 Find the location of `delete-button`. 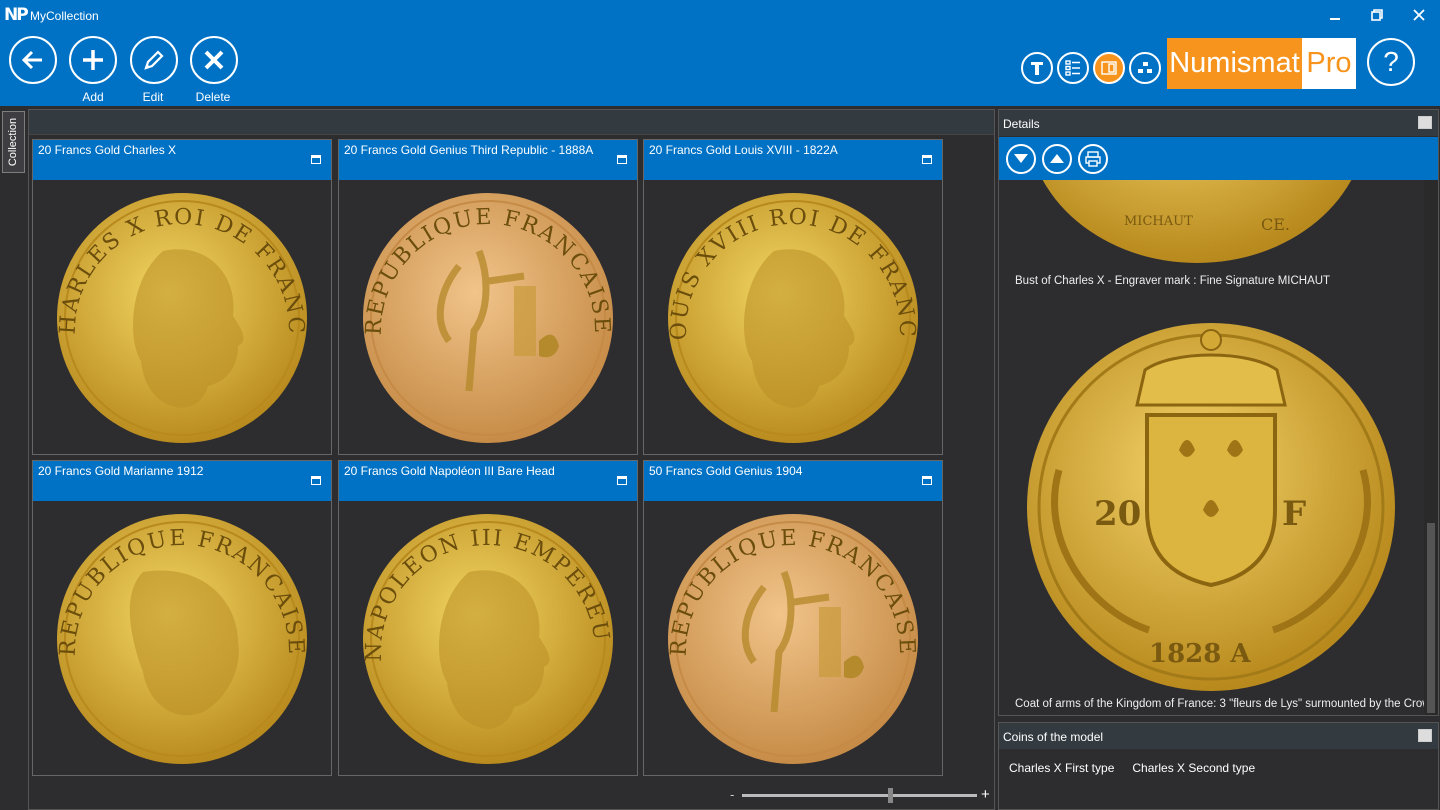

delete-button is located at coordinates (214, 60).